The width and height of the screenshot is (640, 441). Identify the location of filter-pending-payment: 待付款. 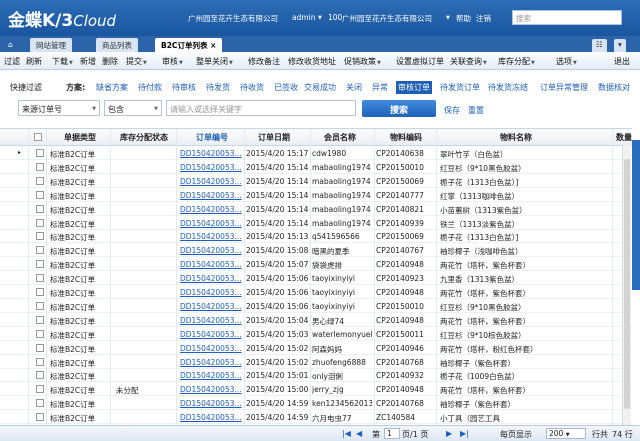
(150, 87).